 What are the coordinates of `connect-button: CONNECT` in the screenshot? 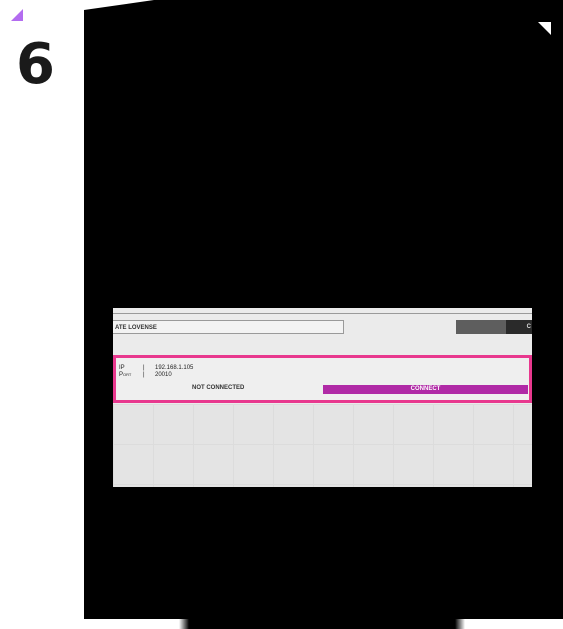 It's located at (425, 389).